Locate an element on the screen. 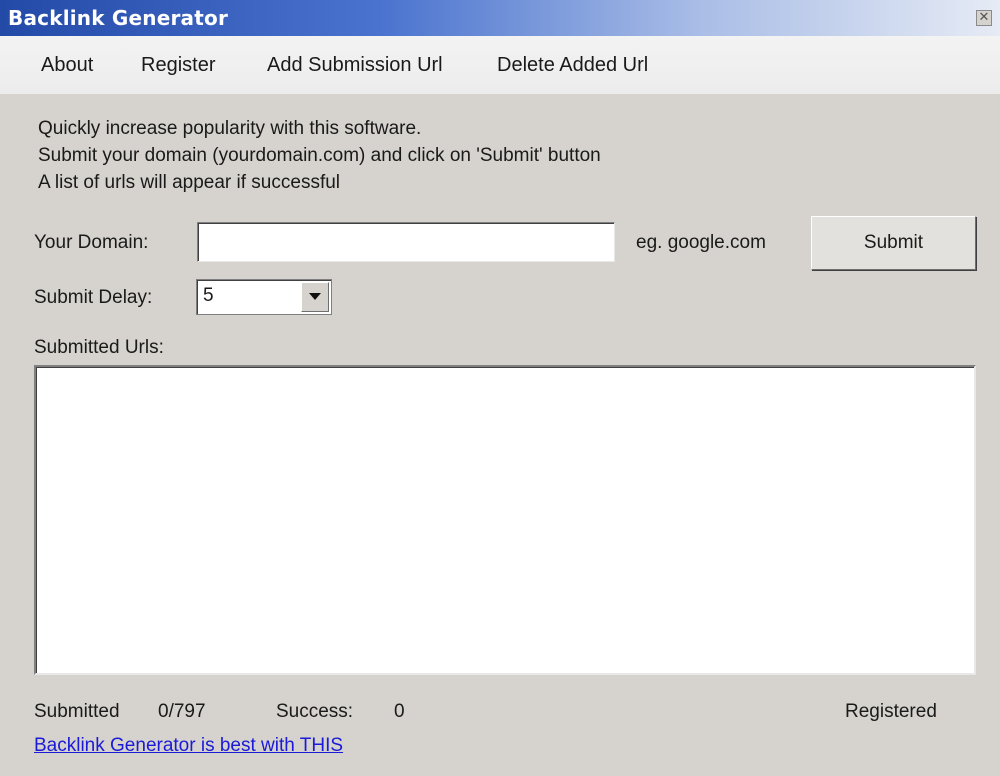  success-label: Success: is located at coordinates (315, 711).